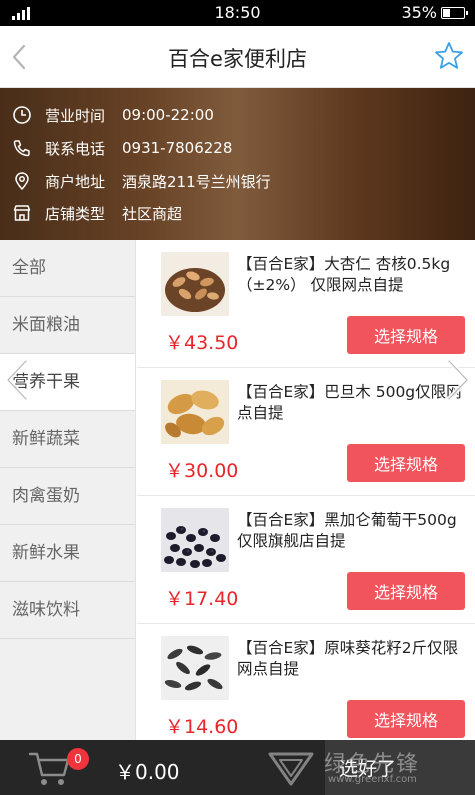 This screenshot has width=475, height=795. Describe the element at coordinates (177, 148) in the screenshot. I see `store-phone-value: 0931-7806228` at that location.